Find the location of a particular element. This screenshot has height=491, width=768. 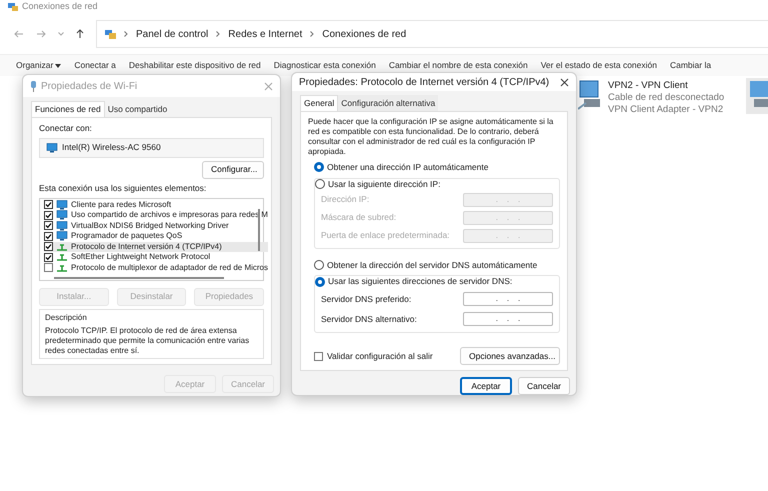

dialog-title: Propiedades de Wi-Fi is located at coordinates (89, 87).